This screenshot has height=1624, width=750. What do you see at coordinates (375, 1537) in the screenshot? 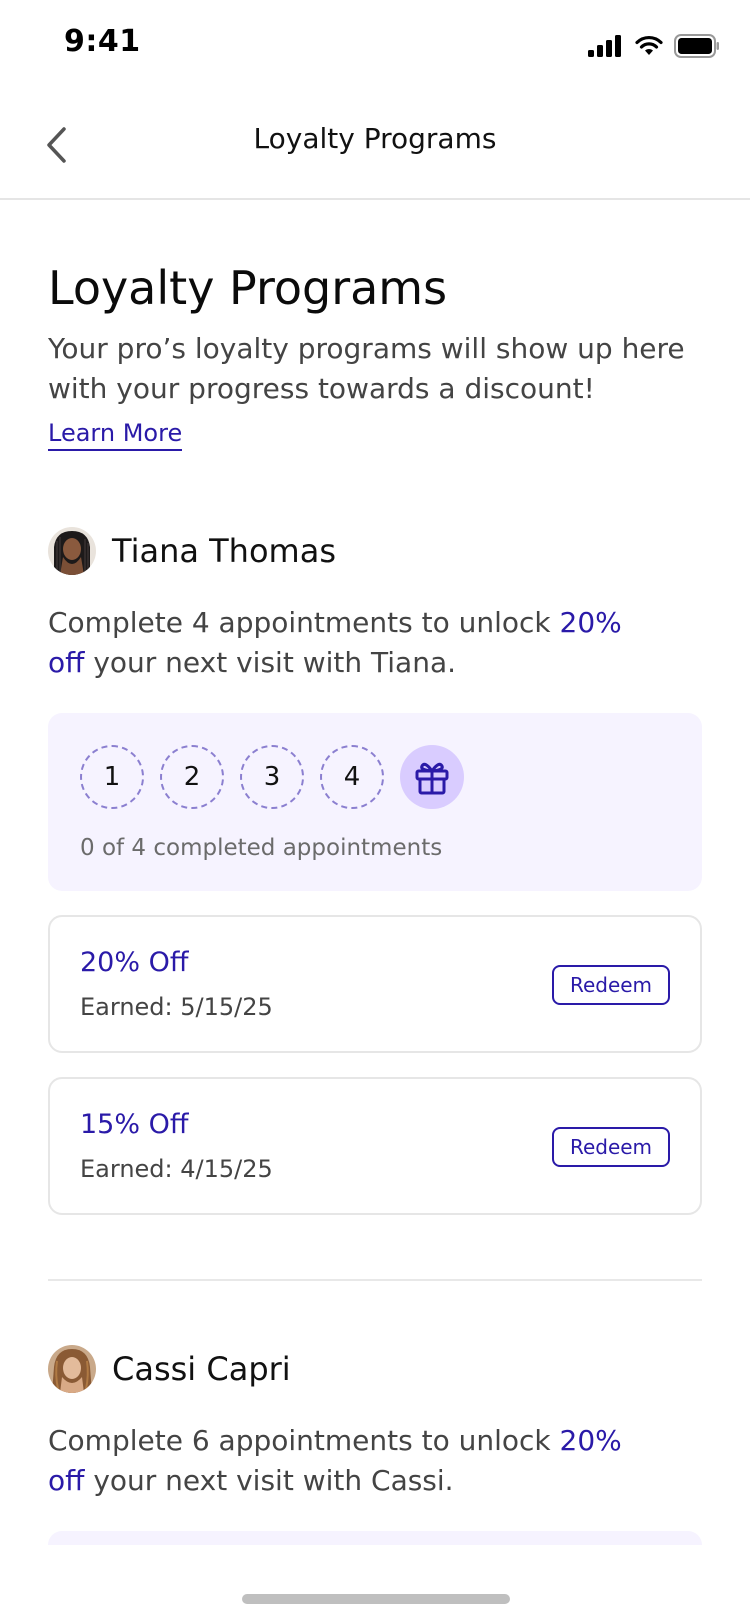
I see `progress-card` at bounding box center [375, 1537].